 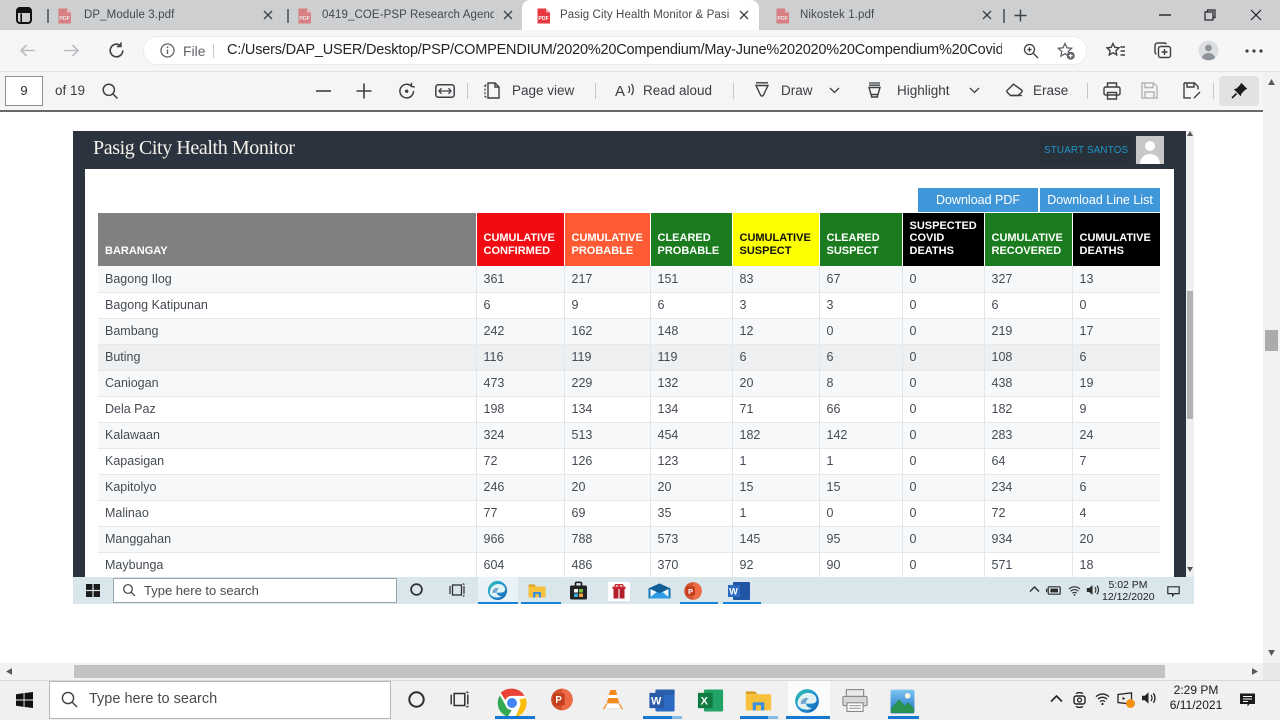 What do you see at coordinates (705, 702) in the screenshot?
I see `svg-text: X` at bounding box center [705, 702].